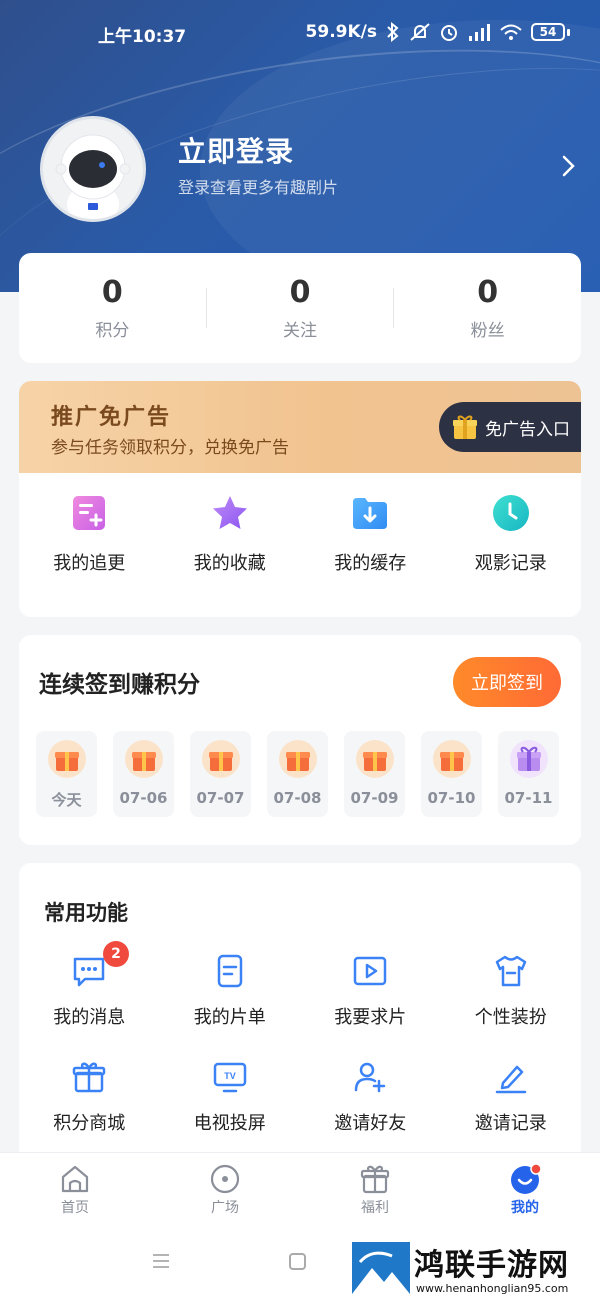 The width and height of the screenshot is (600, 1300). I want to click on func-points-mall: 积分商城, so click(89, 1097).